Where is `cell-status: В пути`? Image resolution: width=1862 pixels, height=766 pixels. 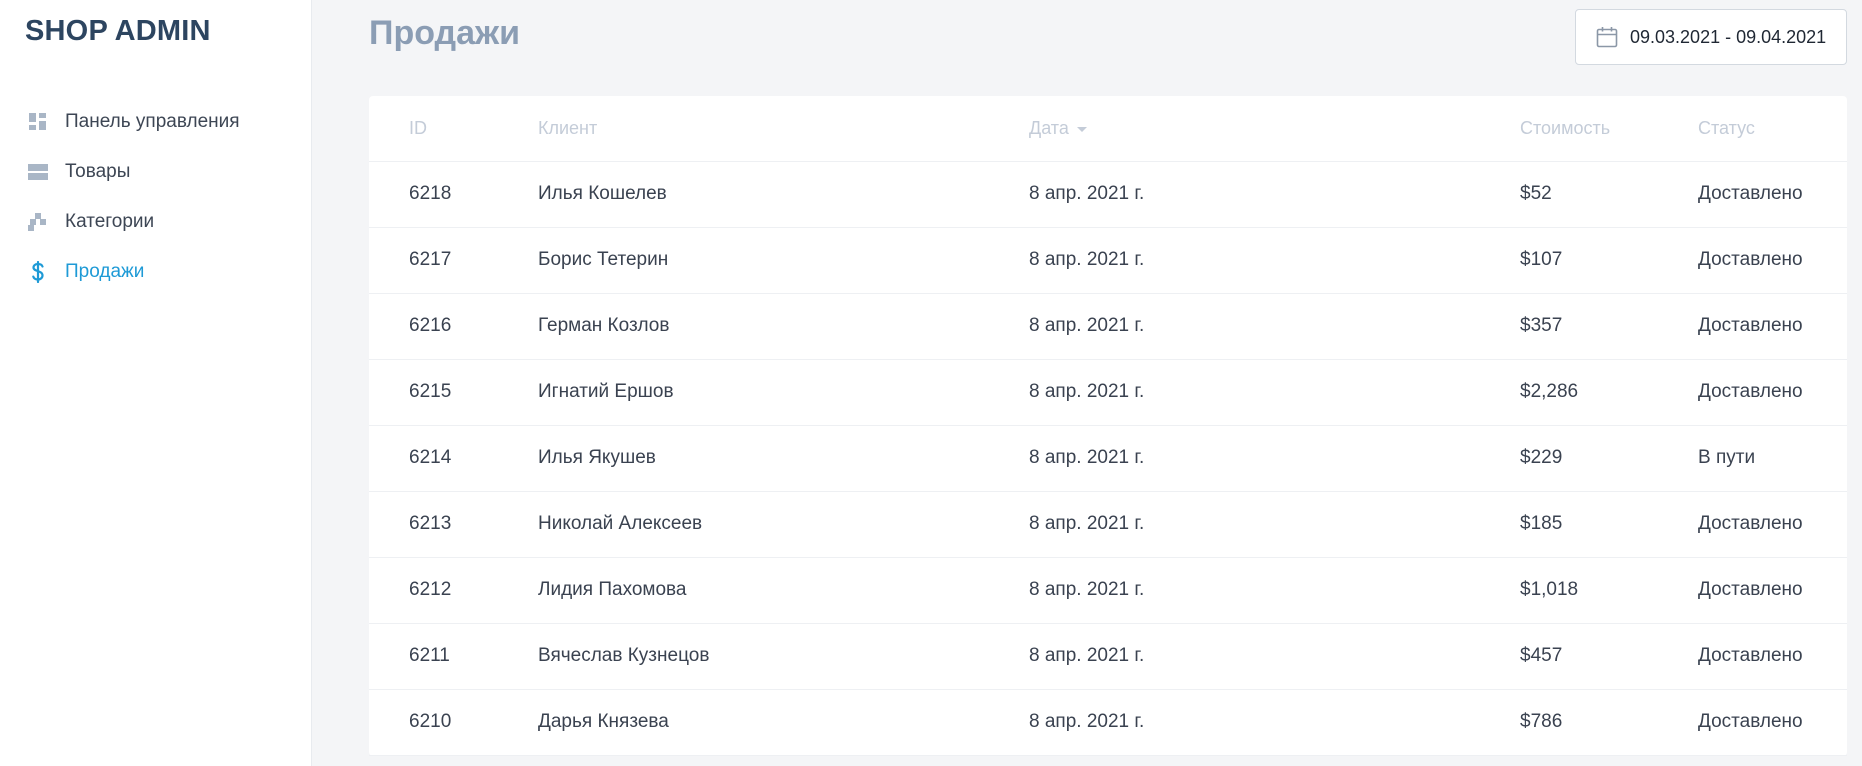
cell-status: В пути is located at coordinates (1772, 458).